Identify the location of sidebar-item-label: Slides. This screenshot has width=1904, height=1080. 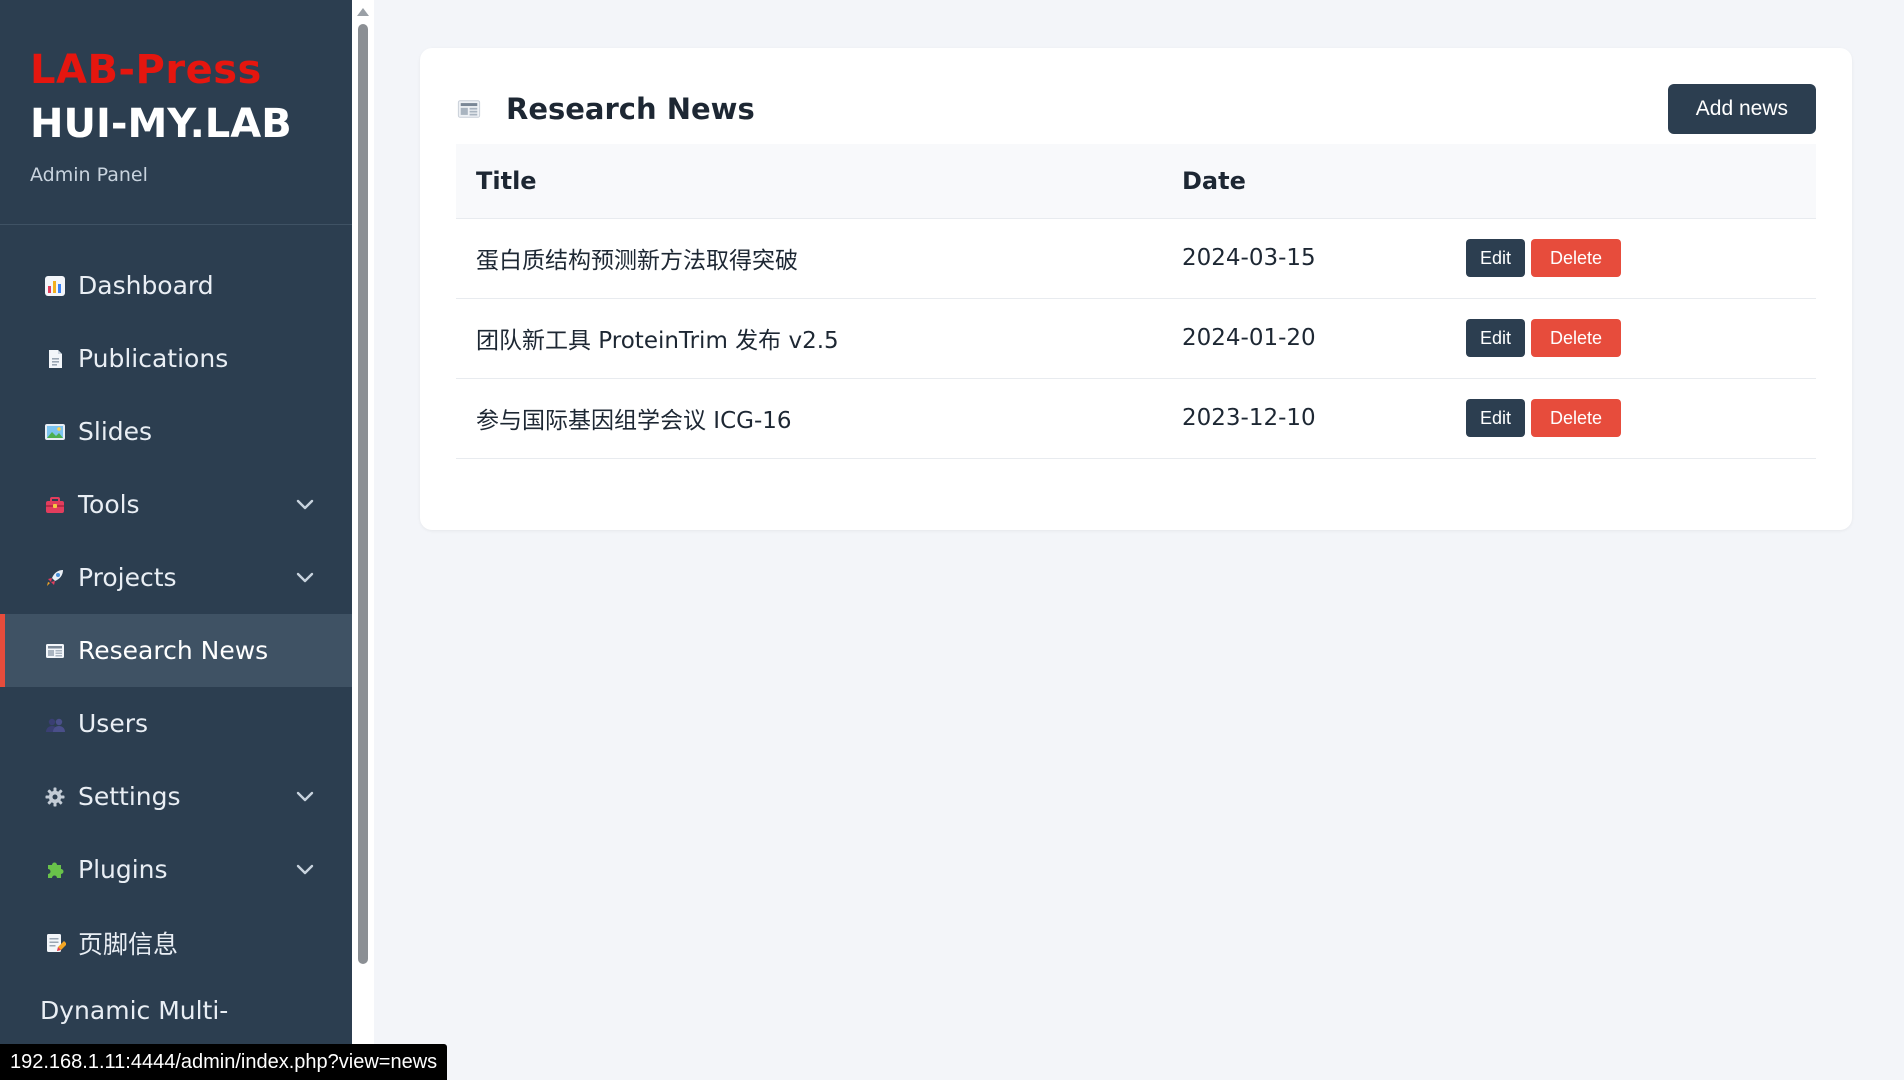
(115, 431).